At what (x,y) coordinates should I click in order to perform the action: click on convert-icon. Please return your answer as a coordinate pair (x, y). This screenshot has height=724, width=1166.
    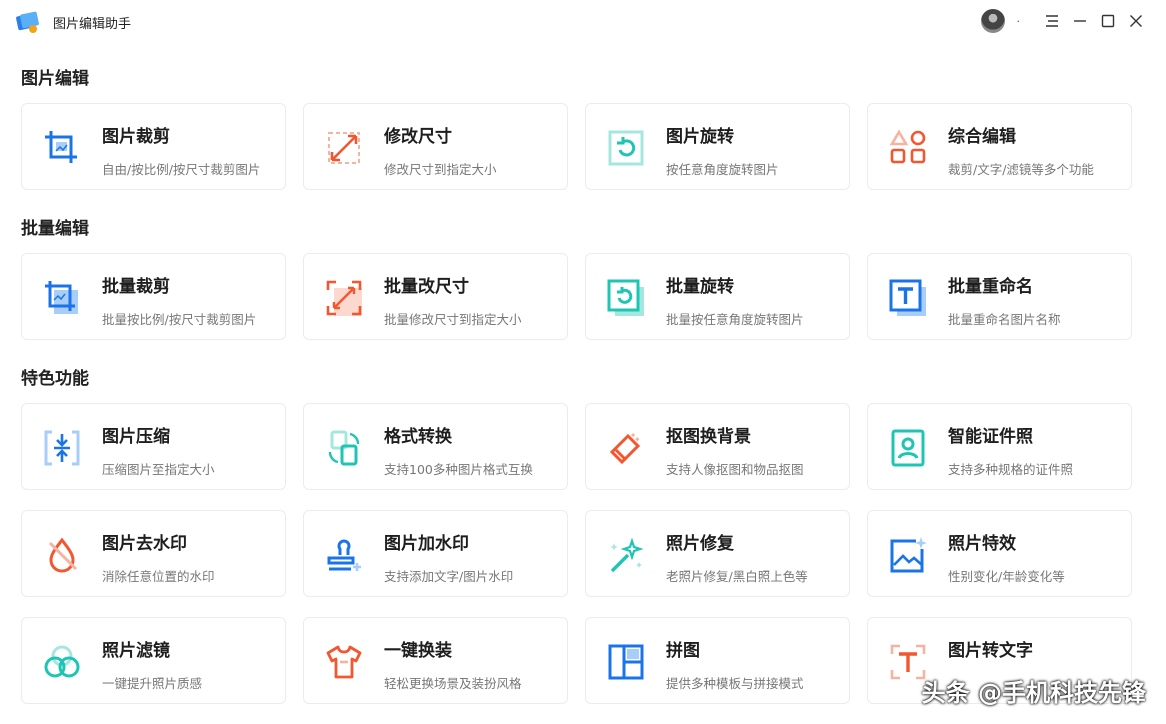
    Looking at the image, I should click on (344, 448).